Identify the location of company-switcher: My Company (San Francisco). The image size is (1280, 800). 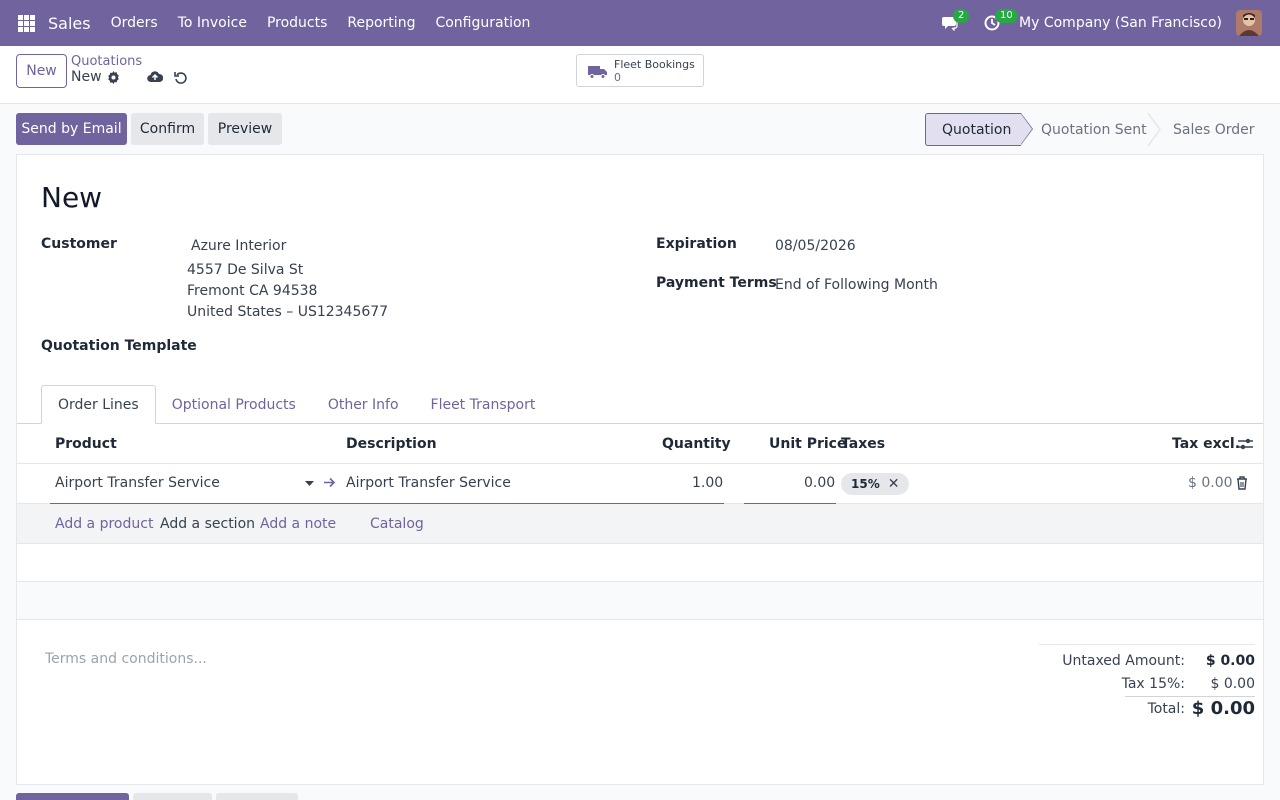
(1120, 23).